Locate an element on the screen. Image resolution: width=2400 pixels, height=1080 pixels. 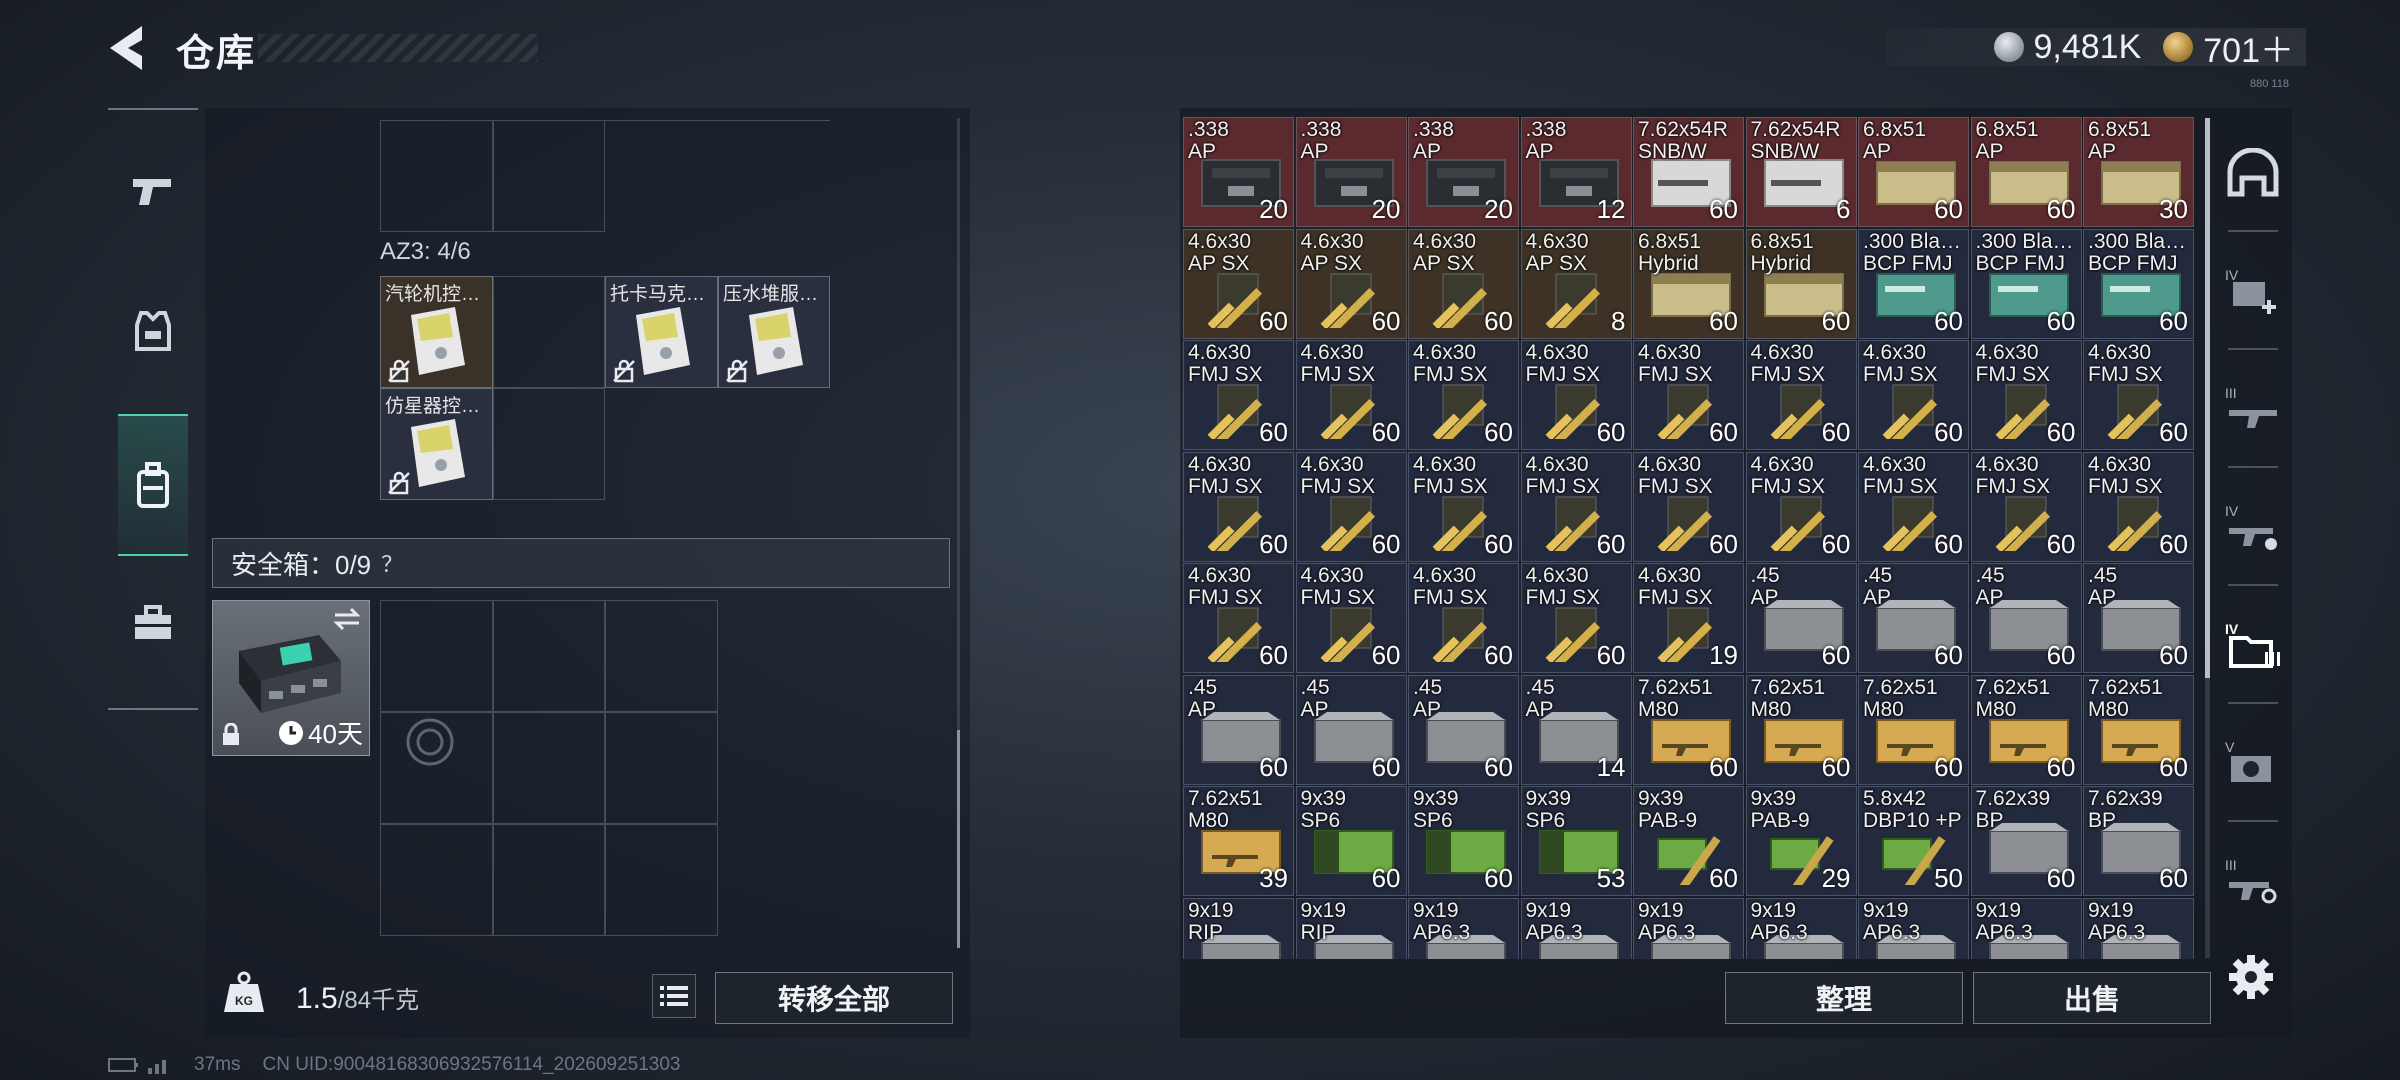
tab-v-camera: V is located at coordinates (2253, 763).